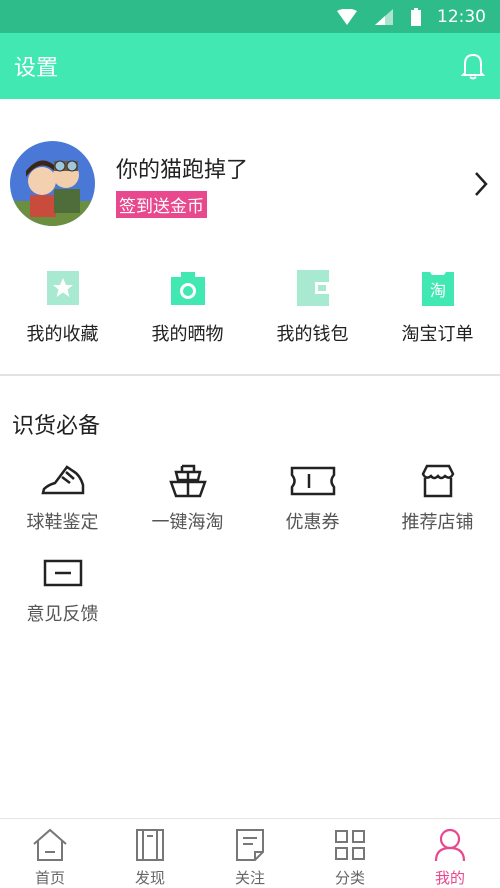 The height and width of the screenshot is (888, 500). What do you see at coordinates (250, 16) in the screenshot?
I see `status-bar: 12:30` at bounding box center [250, 16].